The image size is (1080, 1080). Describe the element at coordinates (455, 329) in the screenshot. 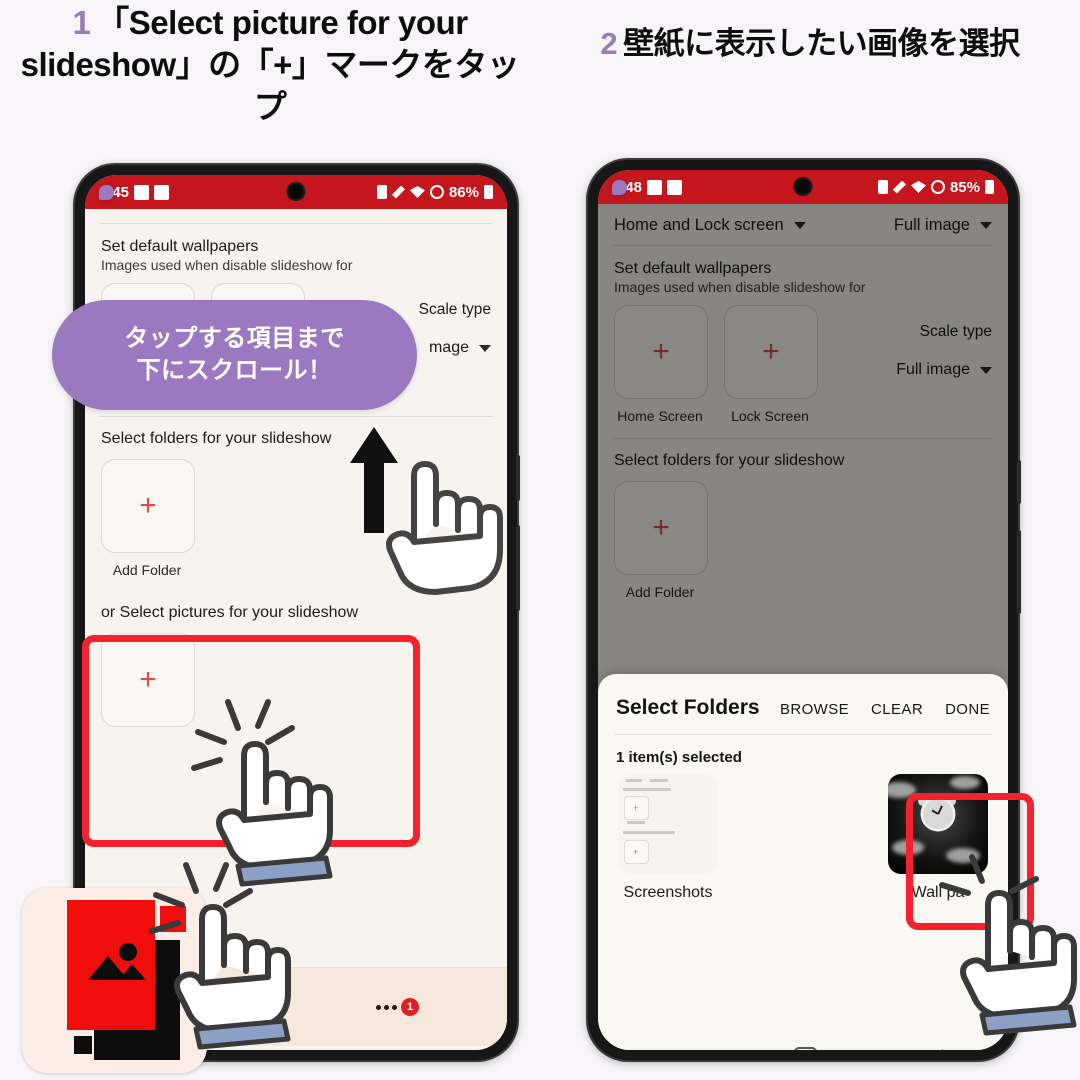

I see `scale-type-group: Scale type mage` at that location.